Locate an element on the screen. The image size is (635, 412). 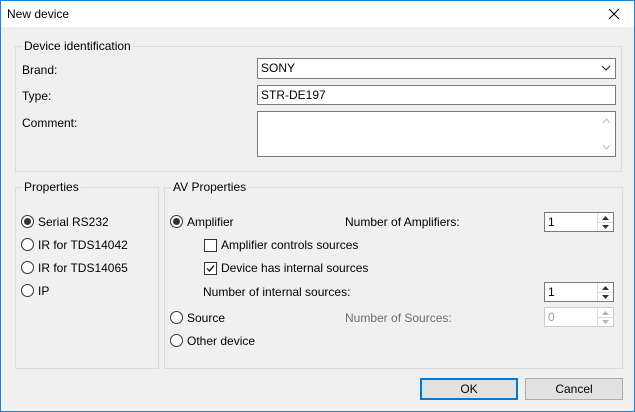
scroll-up-icon is located at coordinates (606, 121).